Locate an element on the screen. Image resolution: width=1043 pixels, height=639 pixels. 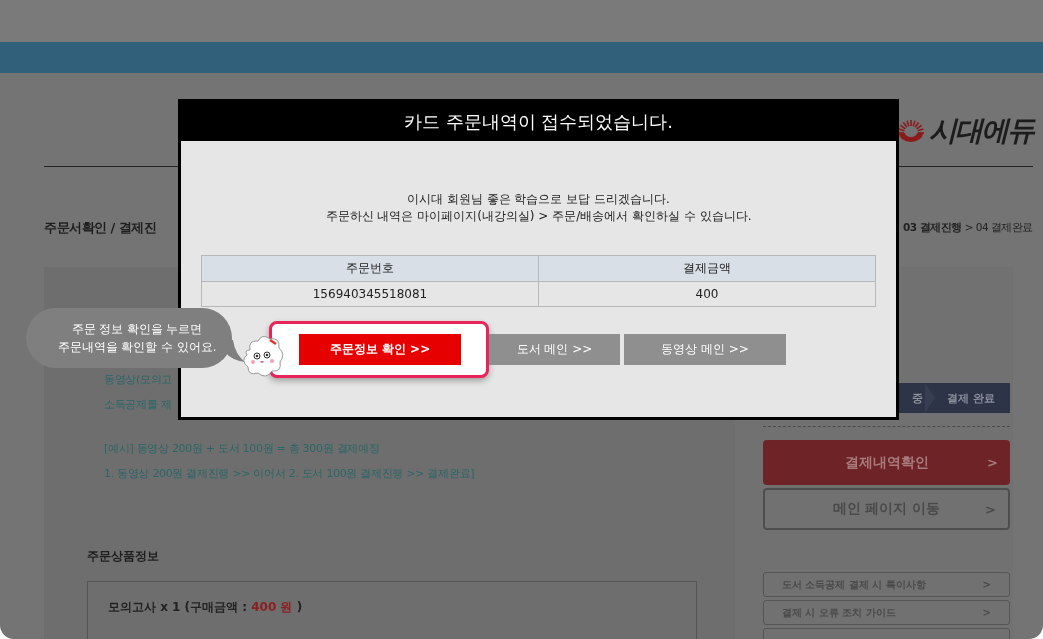
column-header: 주문번호 is located at coordinates (370, 268).